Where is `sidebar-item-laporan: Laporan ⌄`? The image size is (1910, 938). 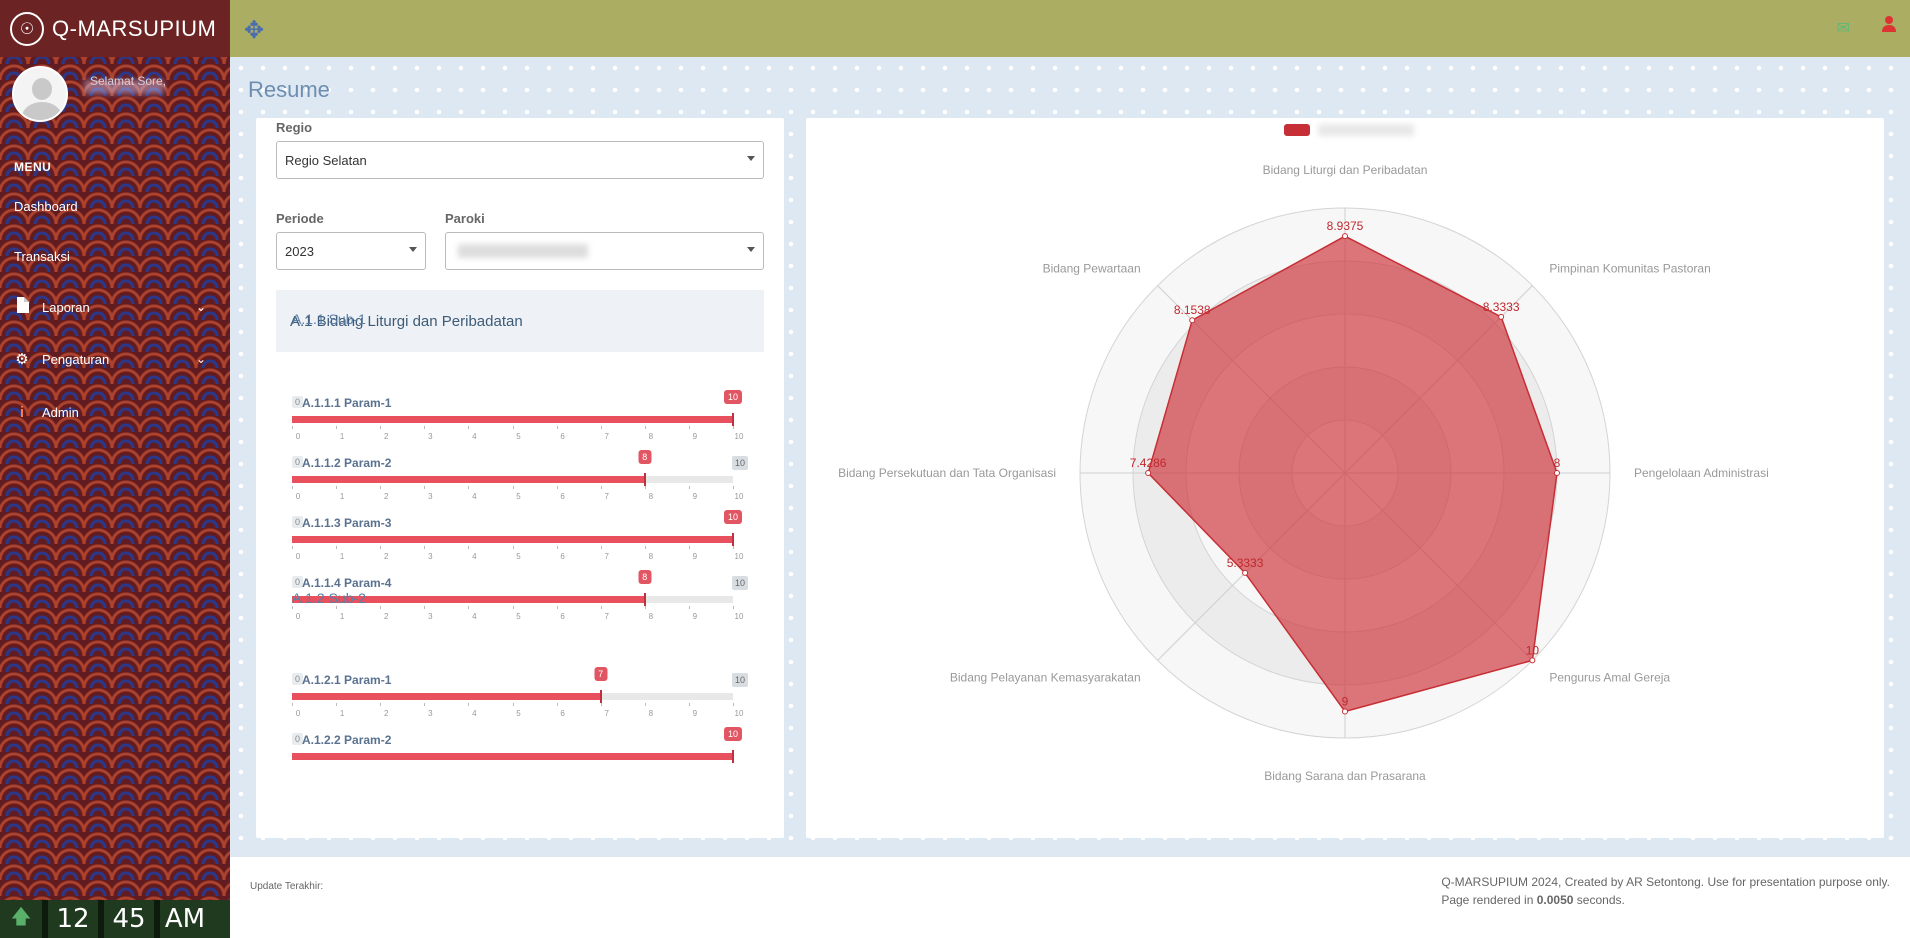
sidebar-item-laporan: Laporan ⌄ is located at coordinates (115, 307).